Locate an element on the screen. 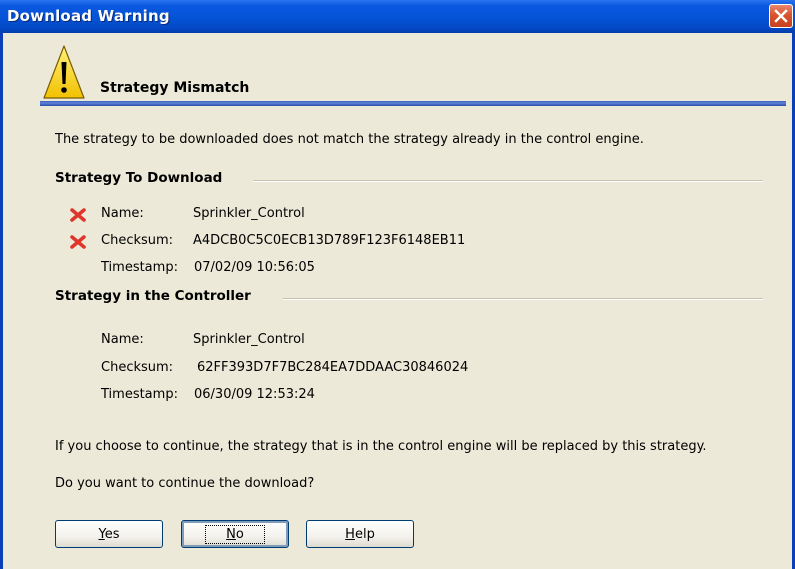  yes-button: Yes is located at coordinates (109, 534).